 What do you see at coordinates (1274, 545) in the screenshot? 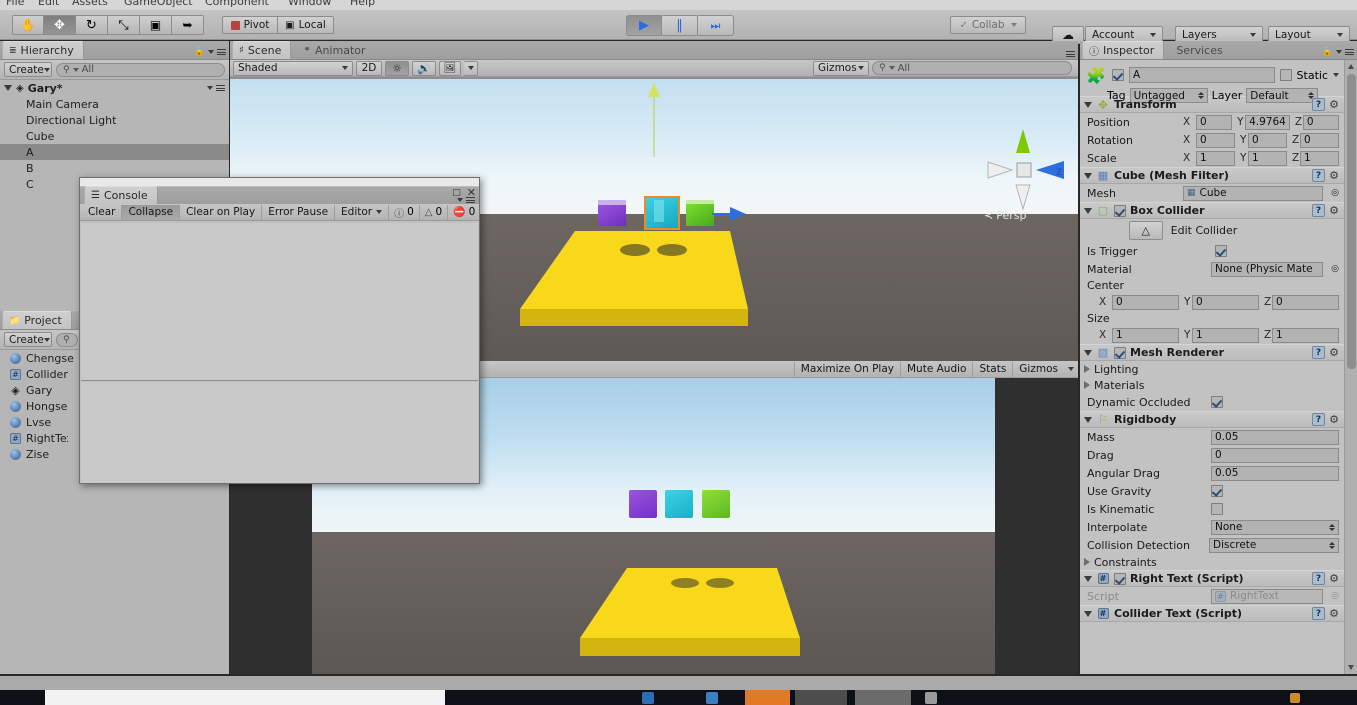
I see `collision-detection-dropdown: Discrete` at bounding box center [1274, 545].